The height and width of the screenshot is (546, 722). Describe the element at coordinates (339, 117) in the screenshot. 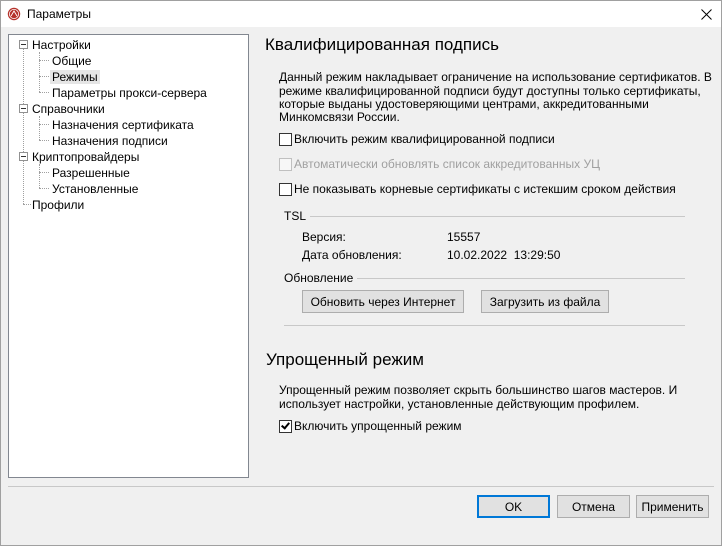

I see `qualified-desc-line4: Минкомсвязи России.` at that location.